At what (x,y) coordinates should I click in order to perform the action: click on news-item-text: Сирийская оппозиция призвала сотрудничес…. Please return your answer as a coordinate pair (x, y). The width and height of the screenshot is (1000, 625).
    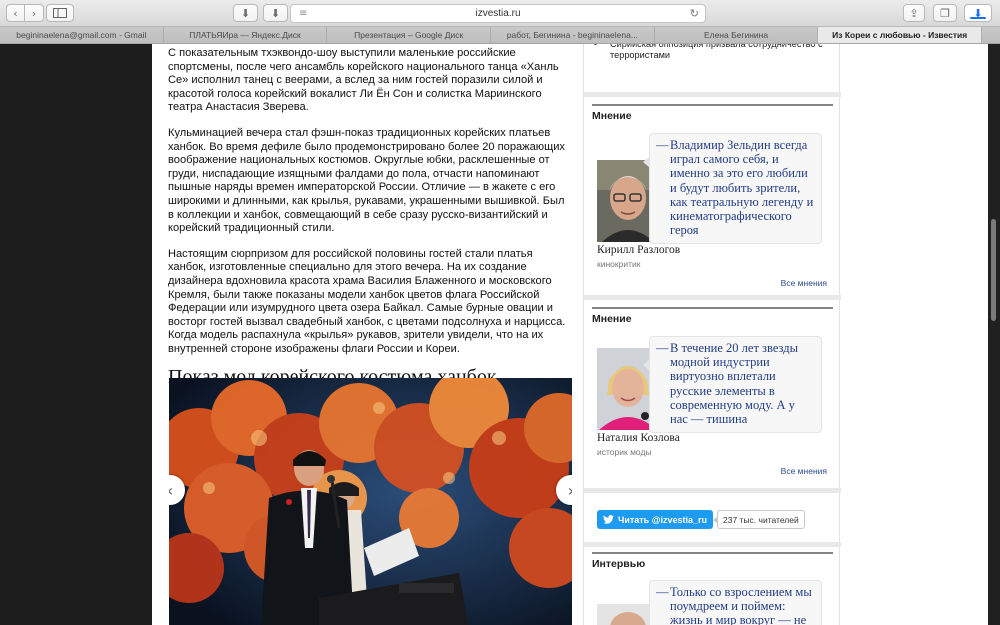
    Looking at the image, I should click on (716, 52).